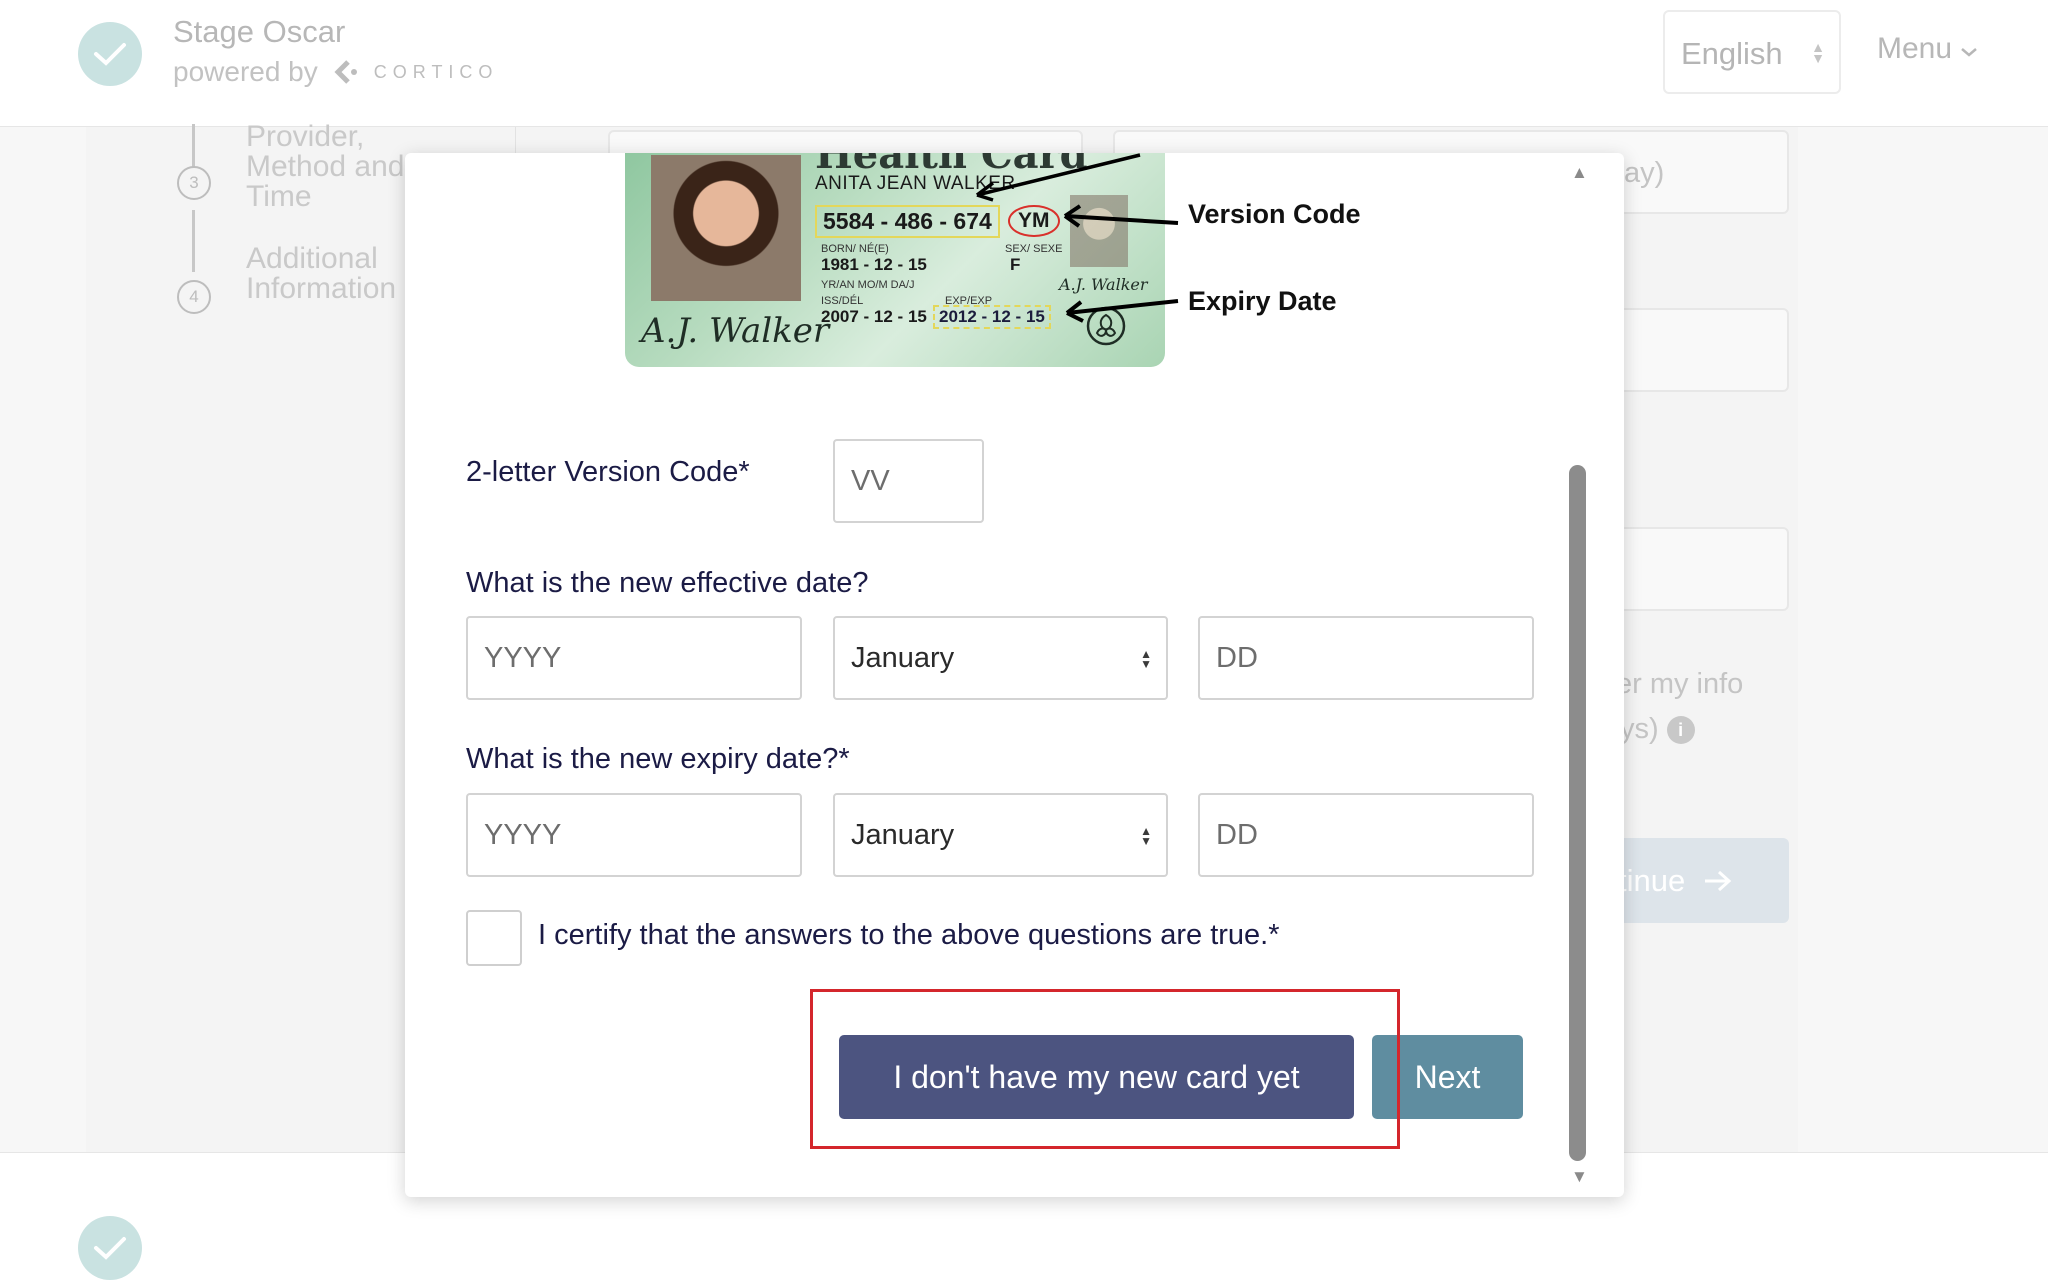 This screenshot has height=1282, width=2048. I want to click on scroll-up-arrow-icon: ▲, so click(1579, 173).